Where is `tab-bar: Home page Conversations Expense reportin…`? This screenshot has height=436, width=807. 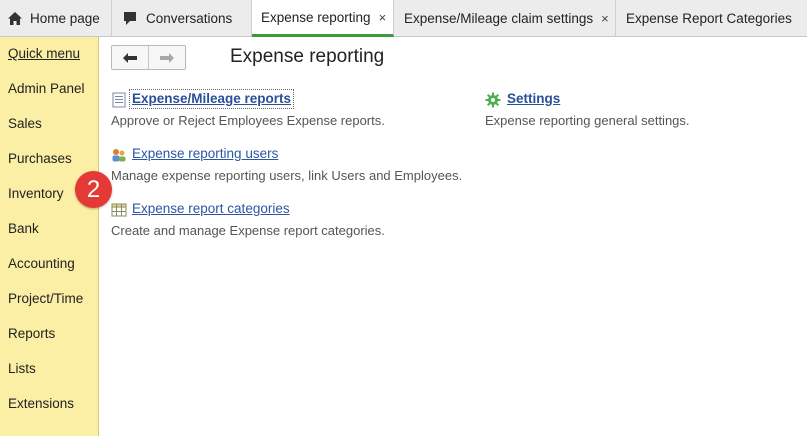
tab-bar: Home page Conversations Expense reportin… is located at coordinates (403, 18).